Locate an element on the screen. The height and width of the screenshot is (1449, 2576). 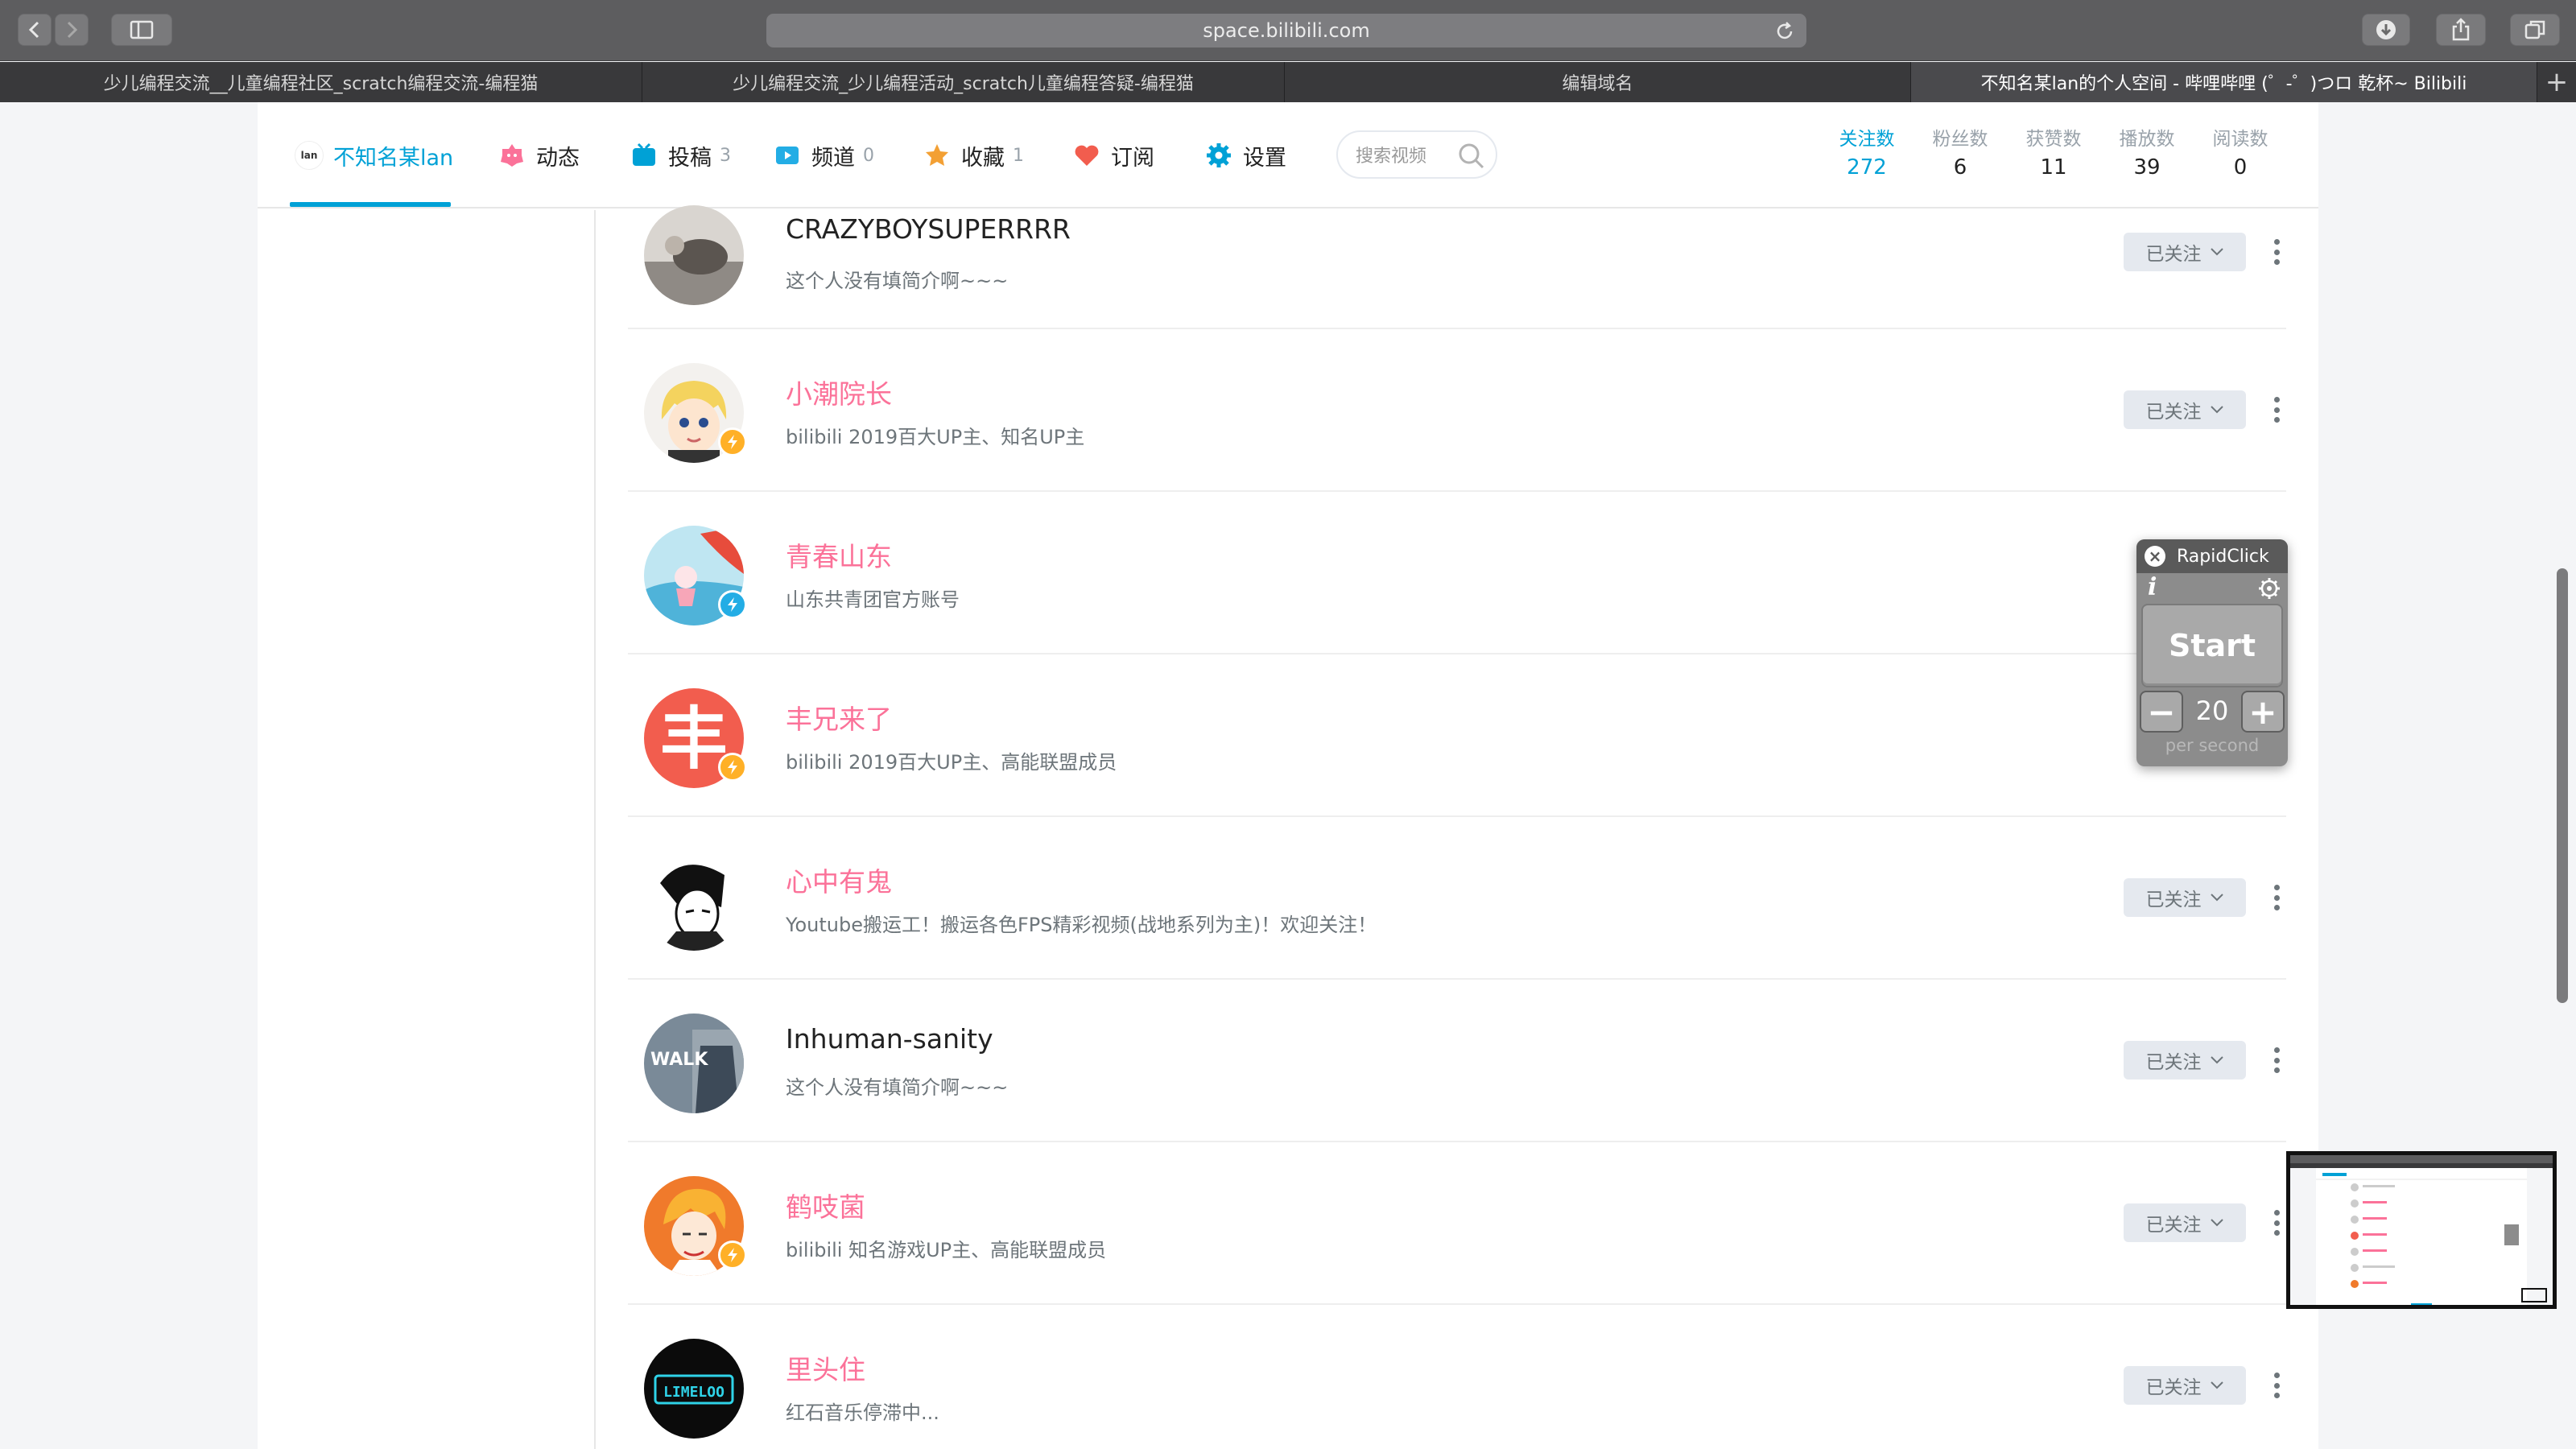
browser-tab: 少儿编程交流__儿童编程社区_scratch编程交流-编程猫 is located at coordinates (321, 82).